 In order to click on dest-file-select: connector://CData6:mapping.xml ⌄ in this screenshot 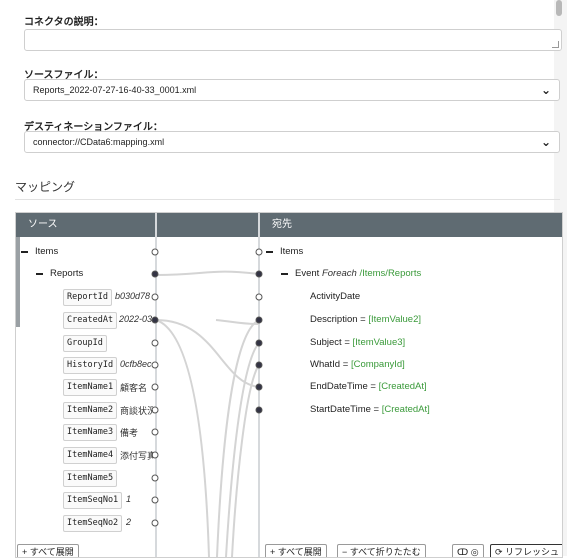, I will do `click(292, 142)`.